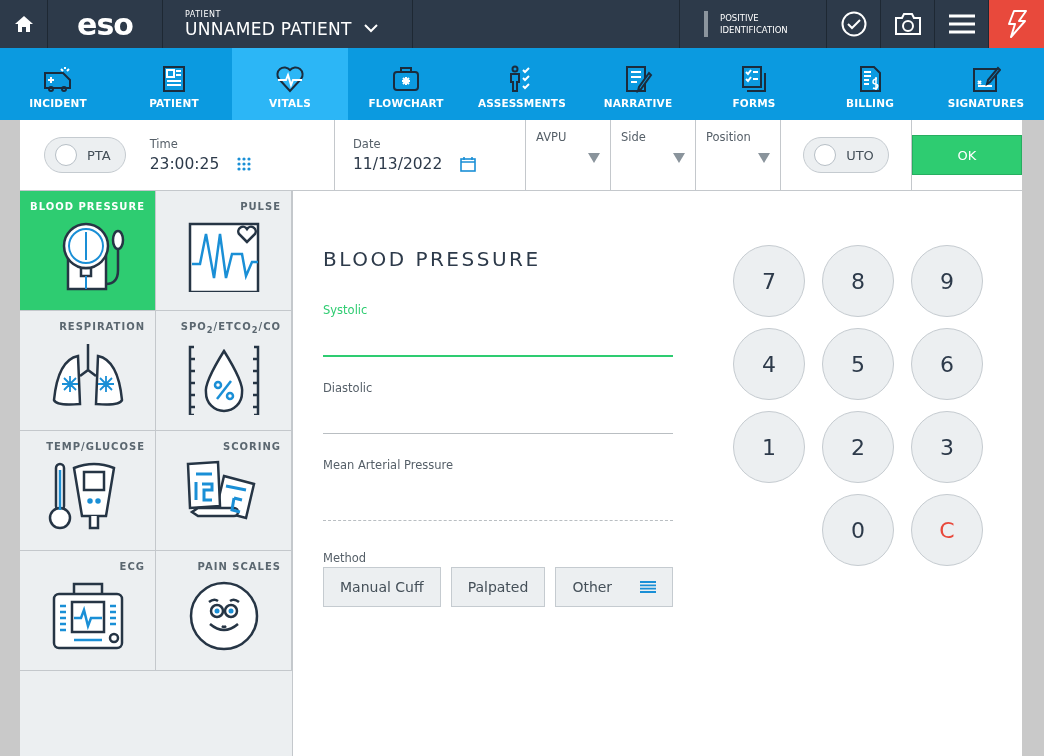 The image size is (1044, 756). I want to click on method-option-button: Manual Cuff, so click(382, 587).